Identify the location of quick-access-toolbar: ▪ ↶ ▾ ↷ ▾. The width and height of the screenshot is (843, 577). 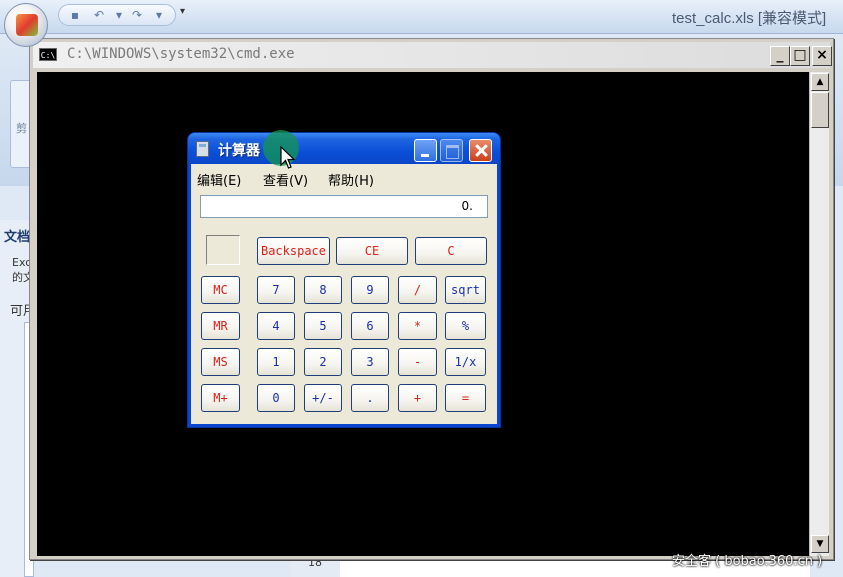
(117, 15).